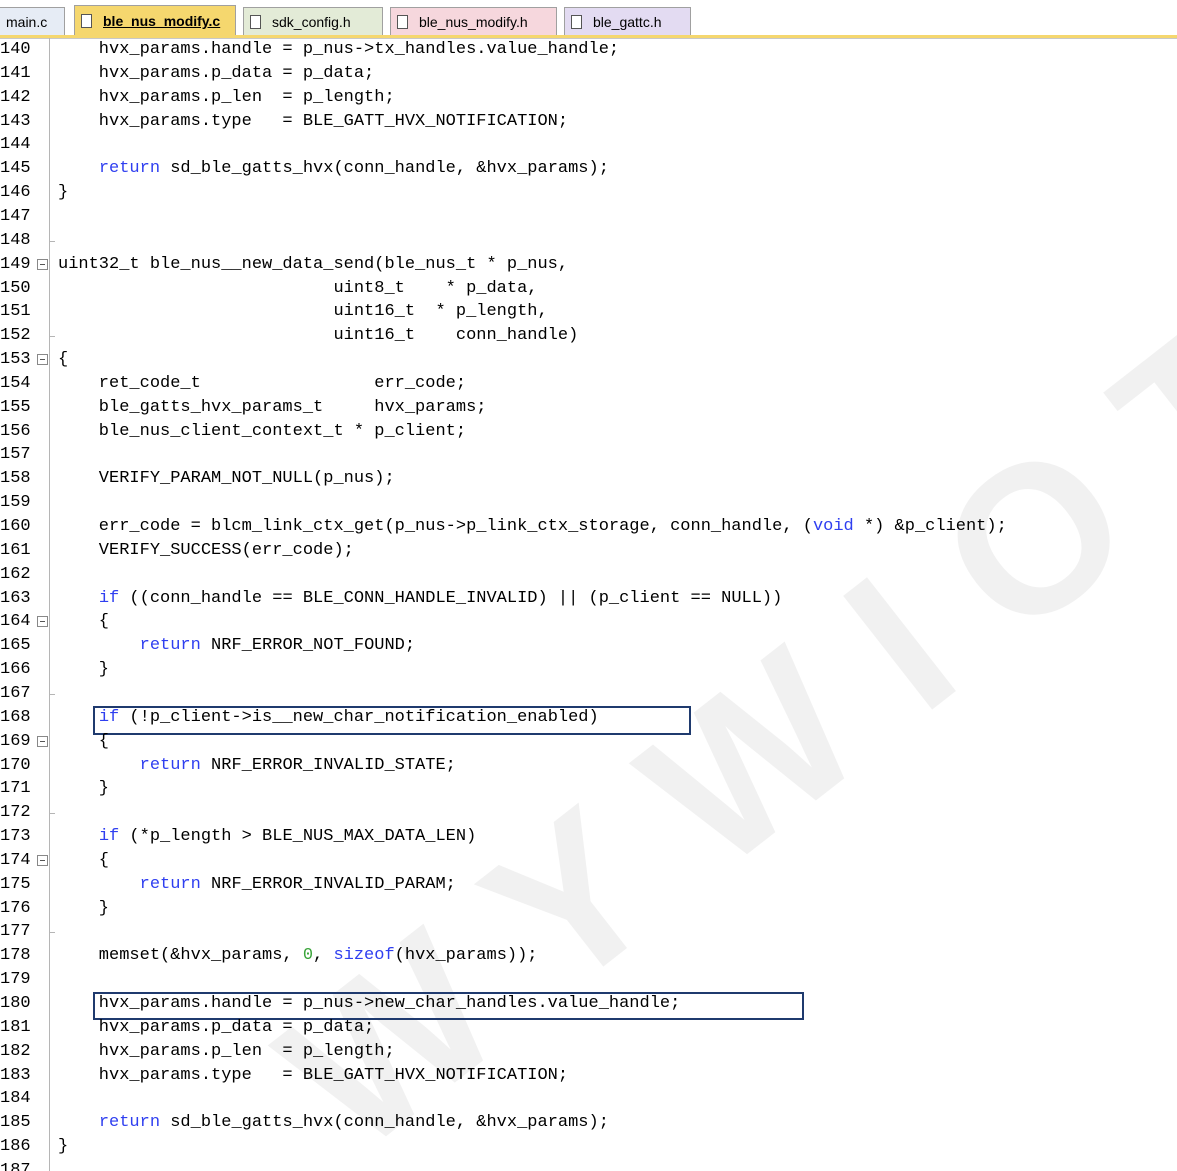 The height and width of the screenshot is (1171, 1177). Describe the element at coordinates (308, 956) in the screenshot. I see `number-token: 0` at that location.